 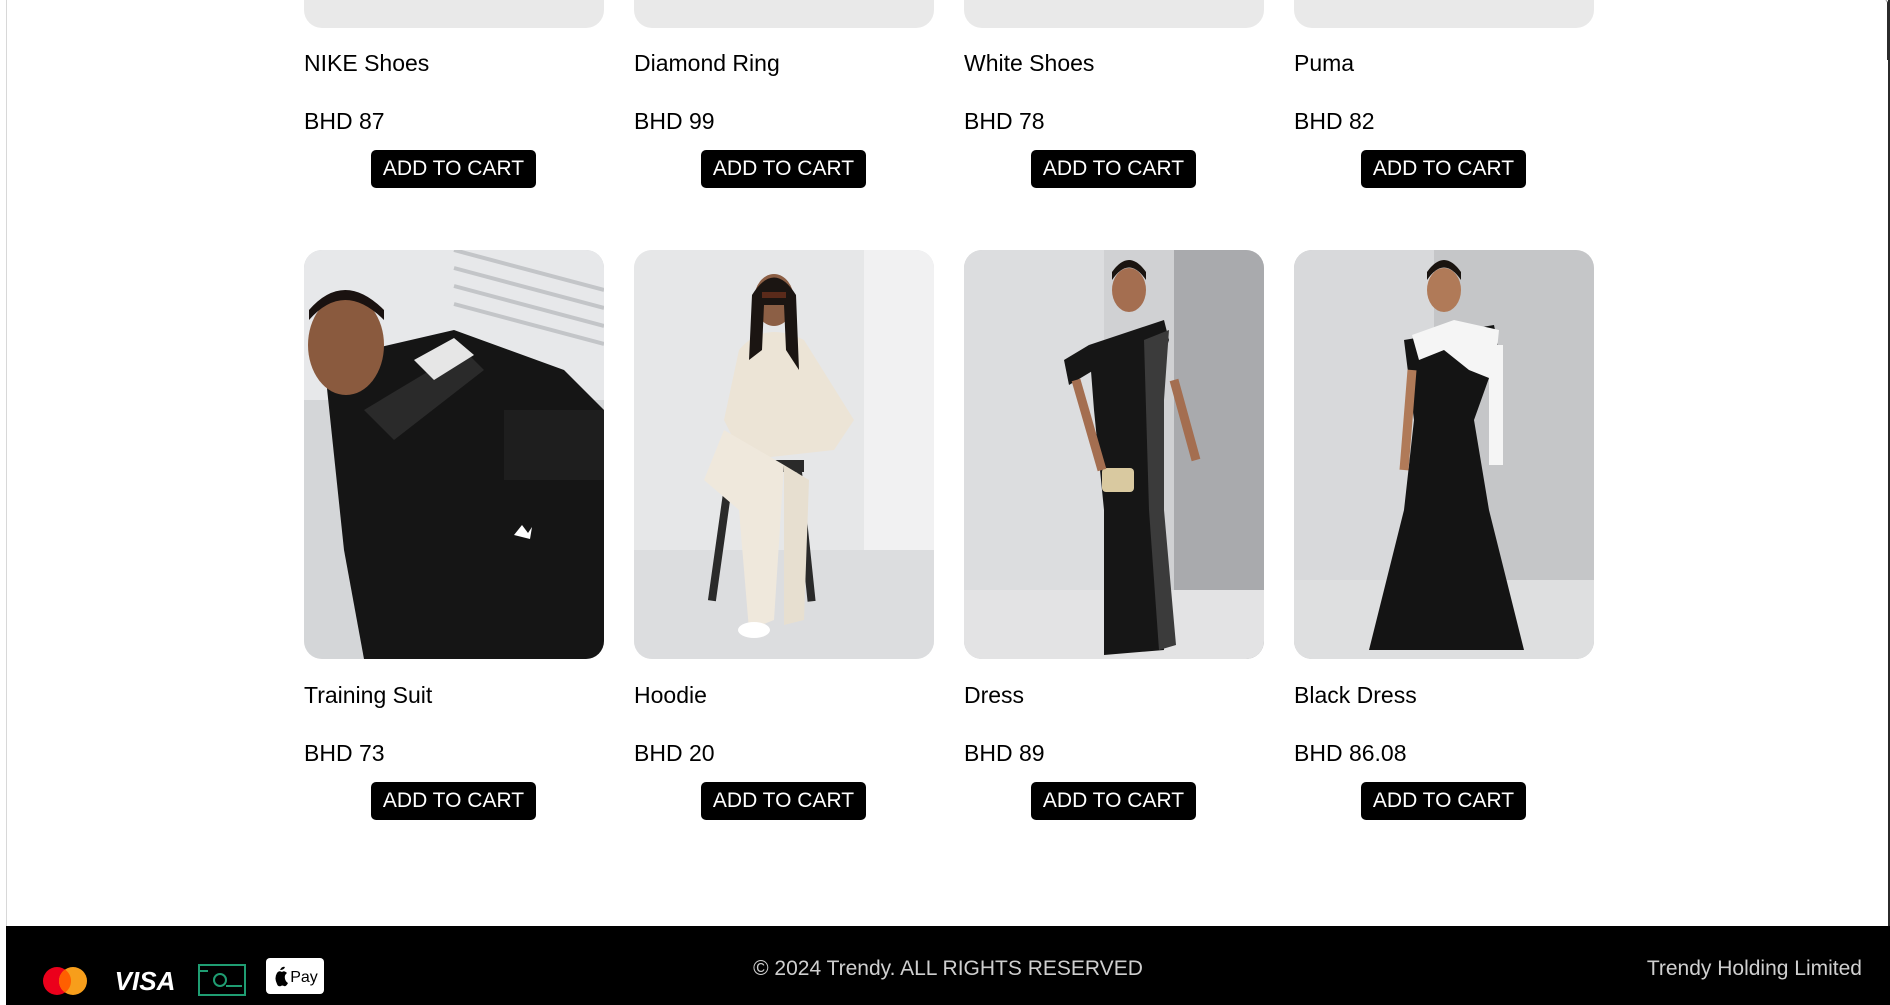 I want to click on hoodie-photo, so click(x=784, y=454).